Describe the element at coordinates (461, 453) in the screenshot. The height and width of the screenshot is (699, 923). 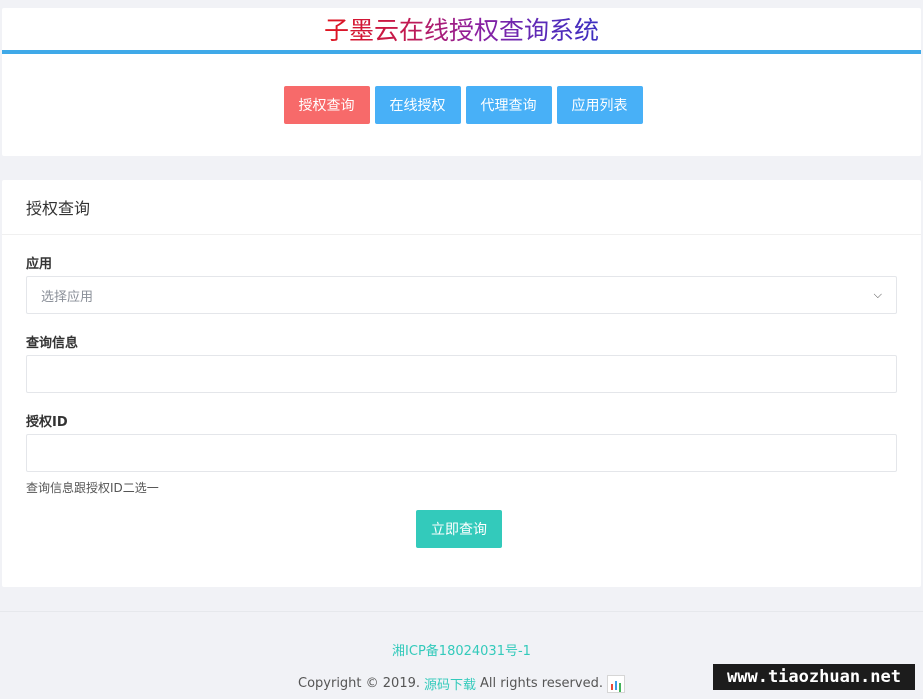
I see `auth-id-input` at that location.